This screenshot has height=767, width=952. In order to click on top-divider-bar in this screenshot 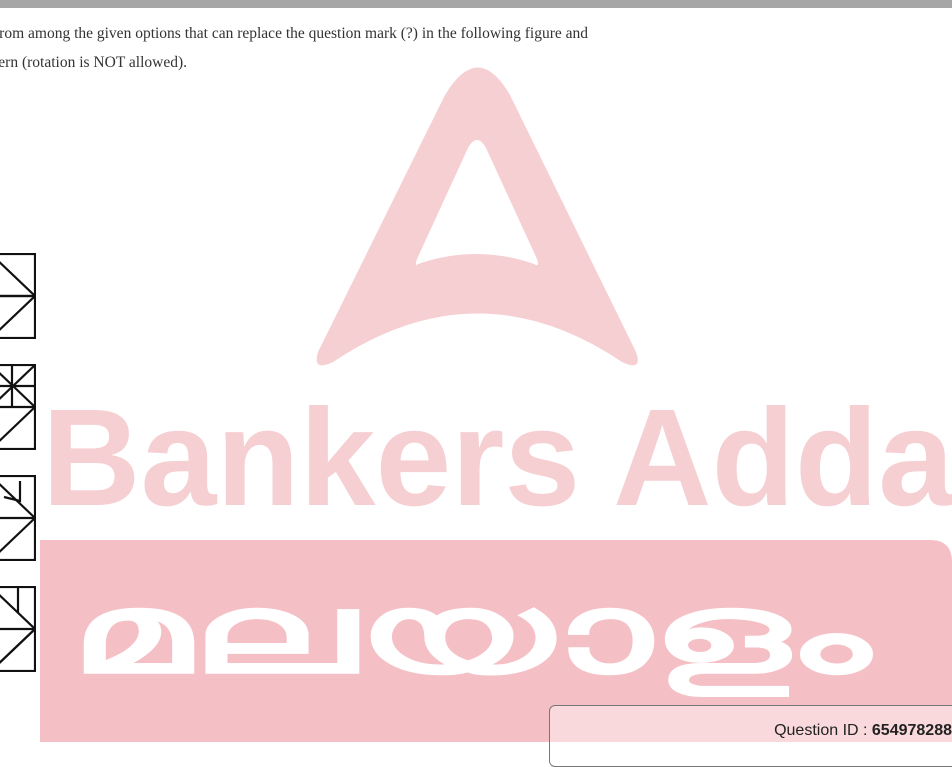, I will do `click(476, 4)`.